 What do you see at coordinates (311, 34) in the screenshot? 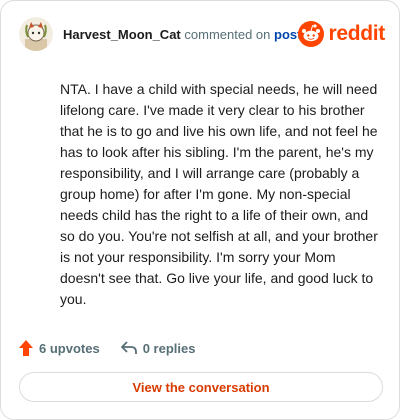
I see `reddit-snoo-icon` at bounding box center [311, 34].